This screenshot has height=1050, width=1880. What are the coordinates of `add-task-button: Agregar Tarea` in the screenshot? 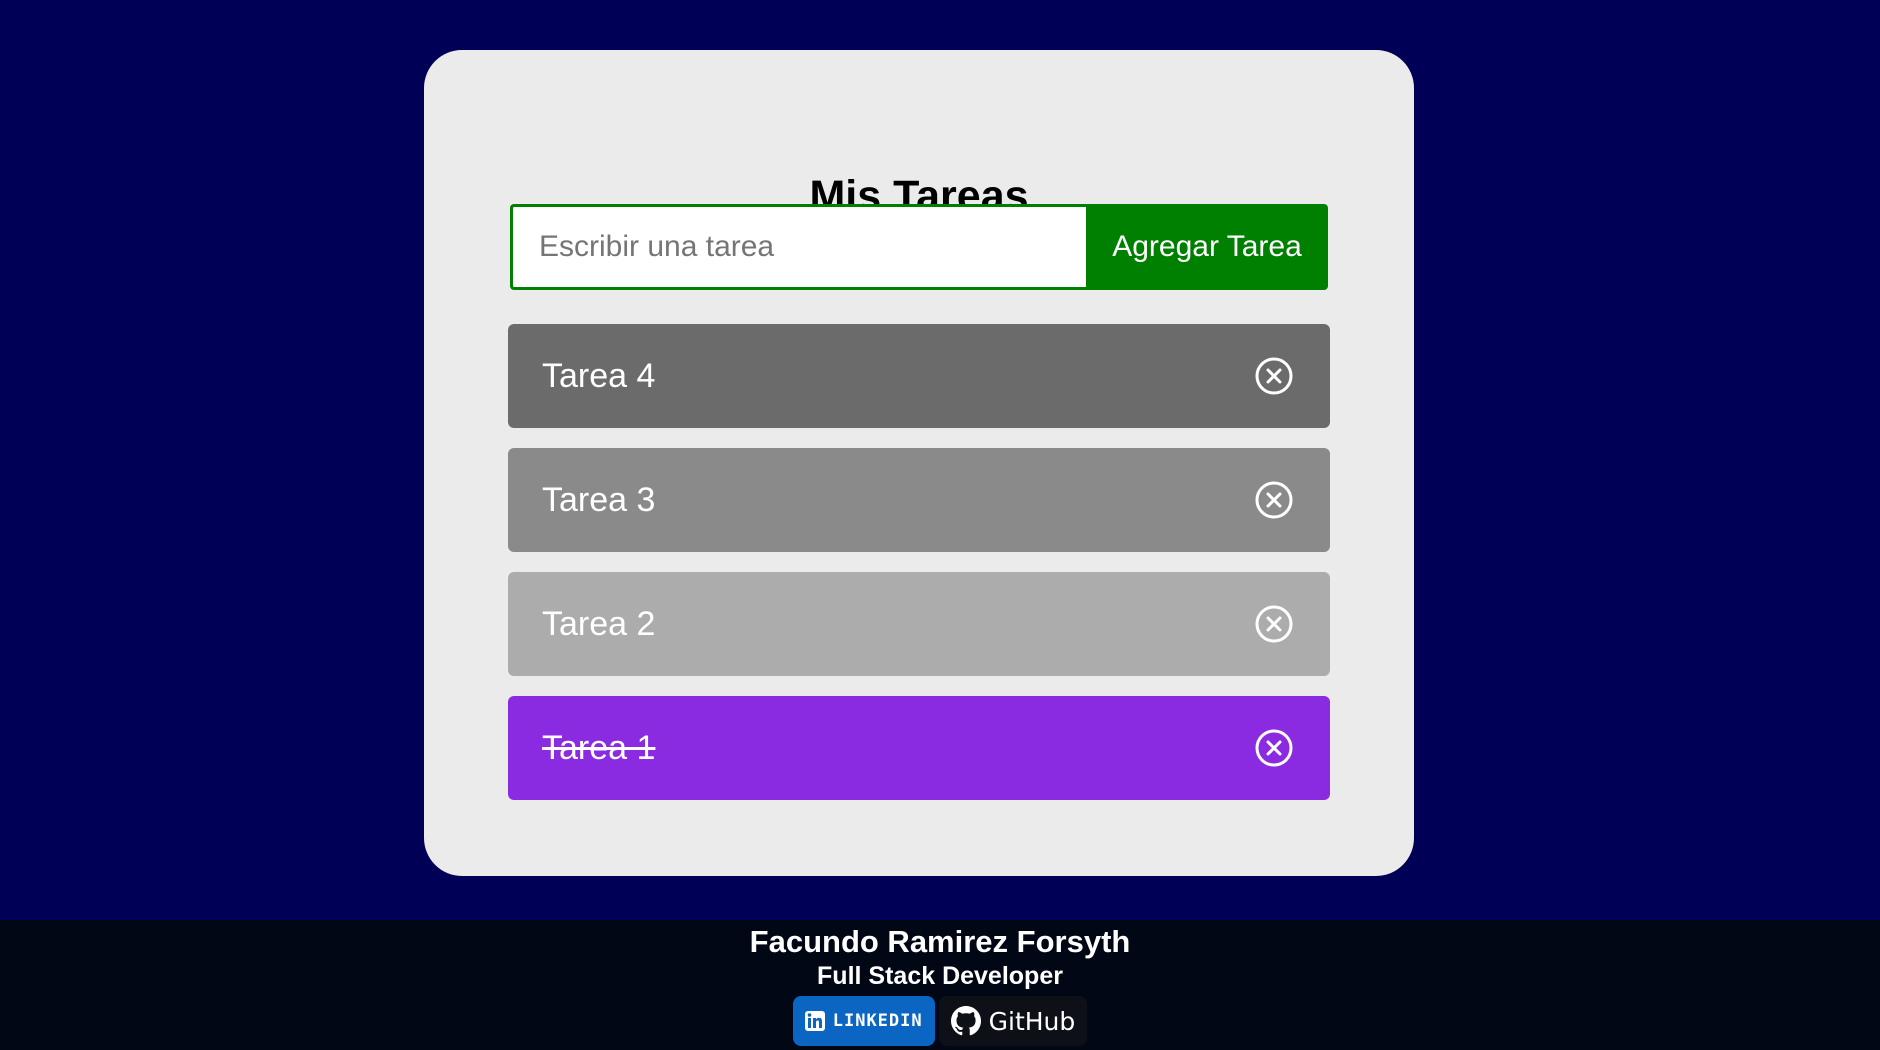 It's located at (1207, 247).